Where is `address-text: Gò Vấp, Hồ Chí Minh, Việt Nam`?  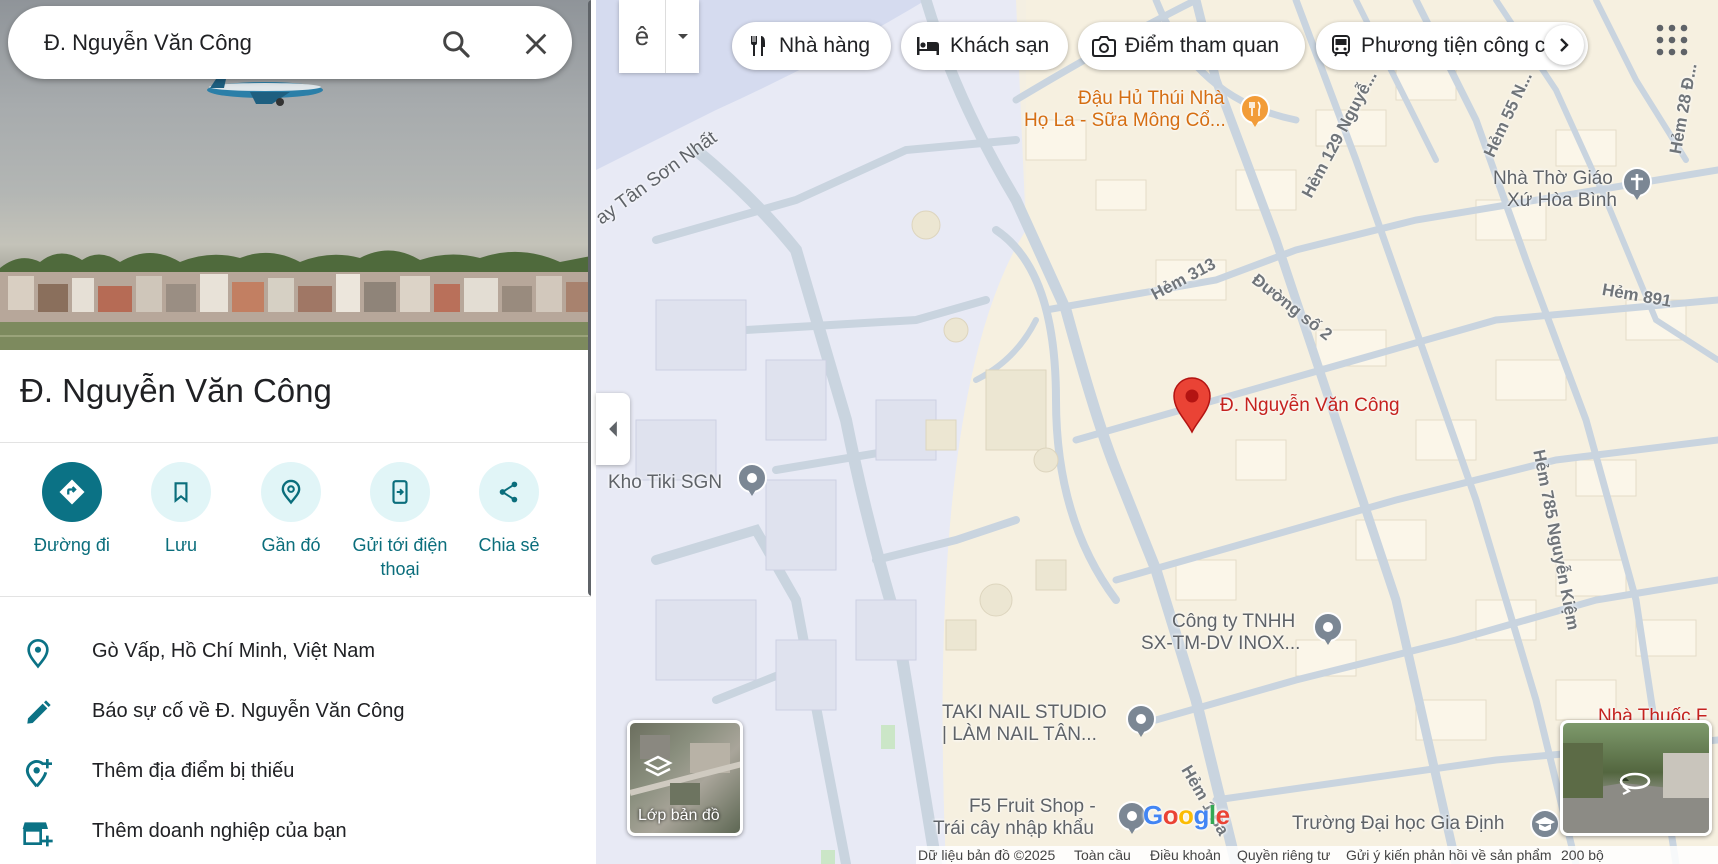 address-text: Gò Vấp, Hồ Chí Minh, Việt Nam is located at coordinates (234, 651).